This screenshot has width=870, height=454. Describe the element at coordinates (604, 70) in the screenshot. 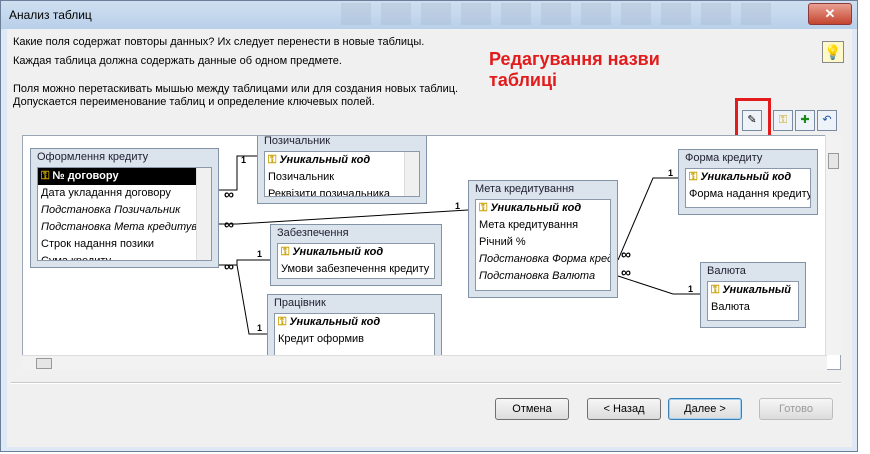

I see `annotation-label: Редагування назви таблиці` at that location.